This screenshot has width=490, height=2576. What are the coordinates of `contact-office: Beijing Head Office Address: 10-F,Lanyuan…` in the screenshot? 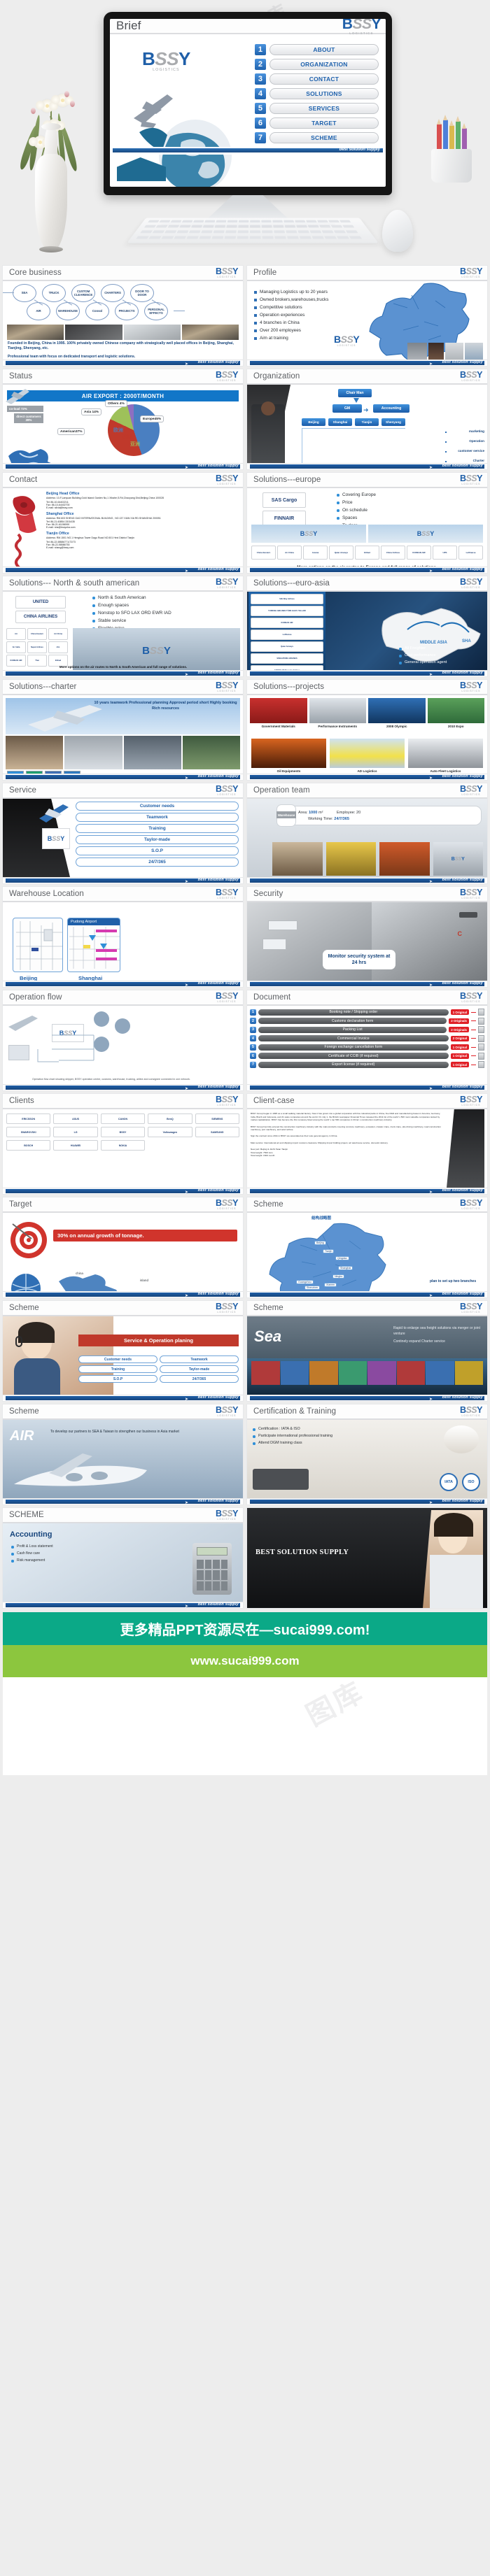 It's located at (143, 500).